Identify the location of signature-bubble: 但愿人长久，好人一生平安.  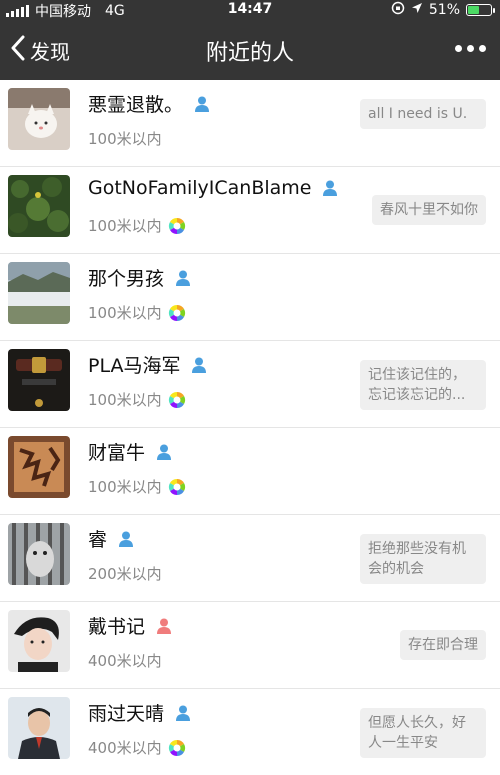
(423, 733).